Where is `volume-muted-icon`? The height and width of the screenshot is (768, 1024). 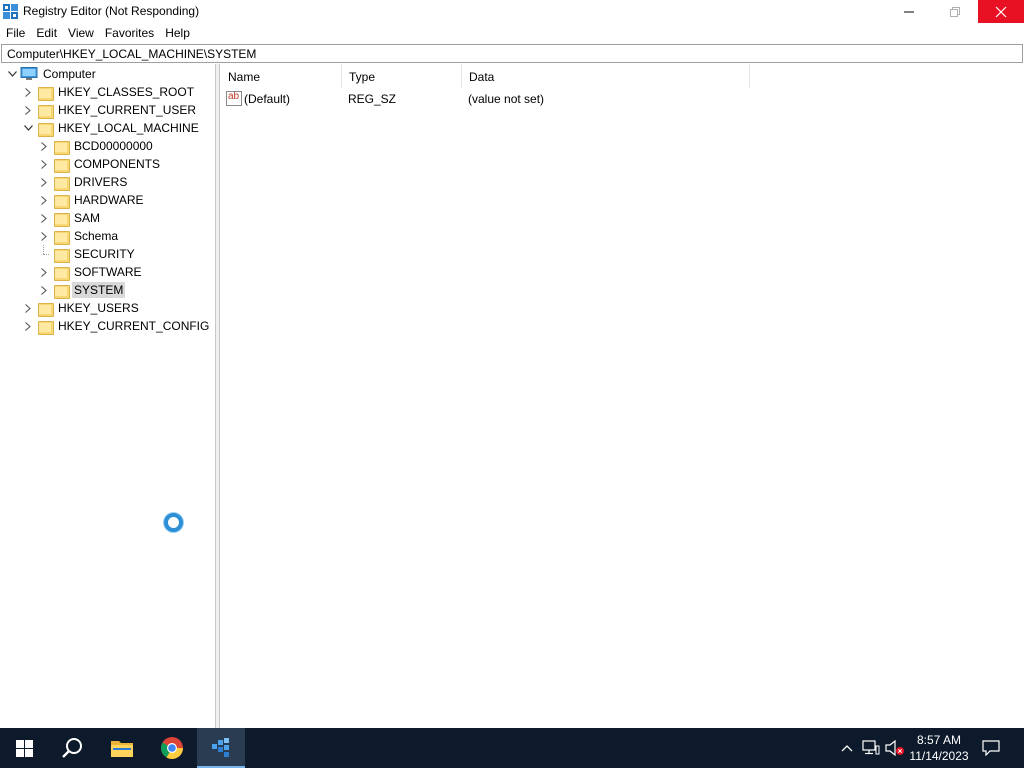
volume-muted-icon is located at coordinates (894, 748).